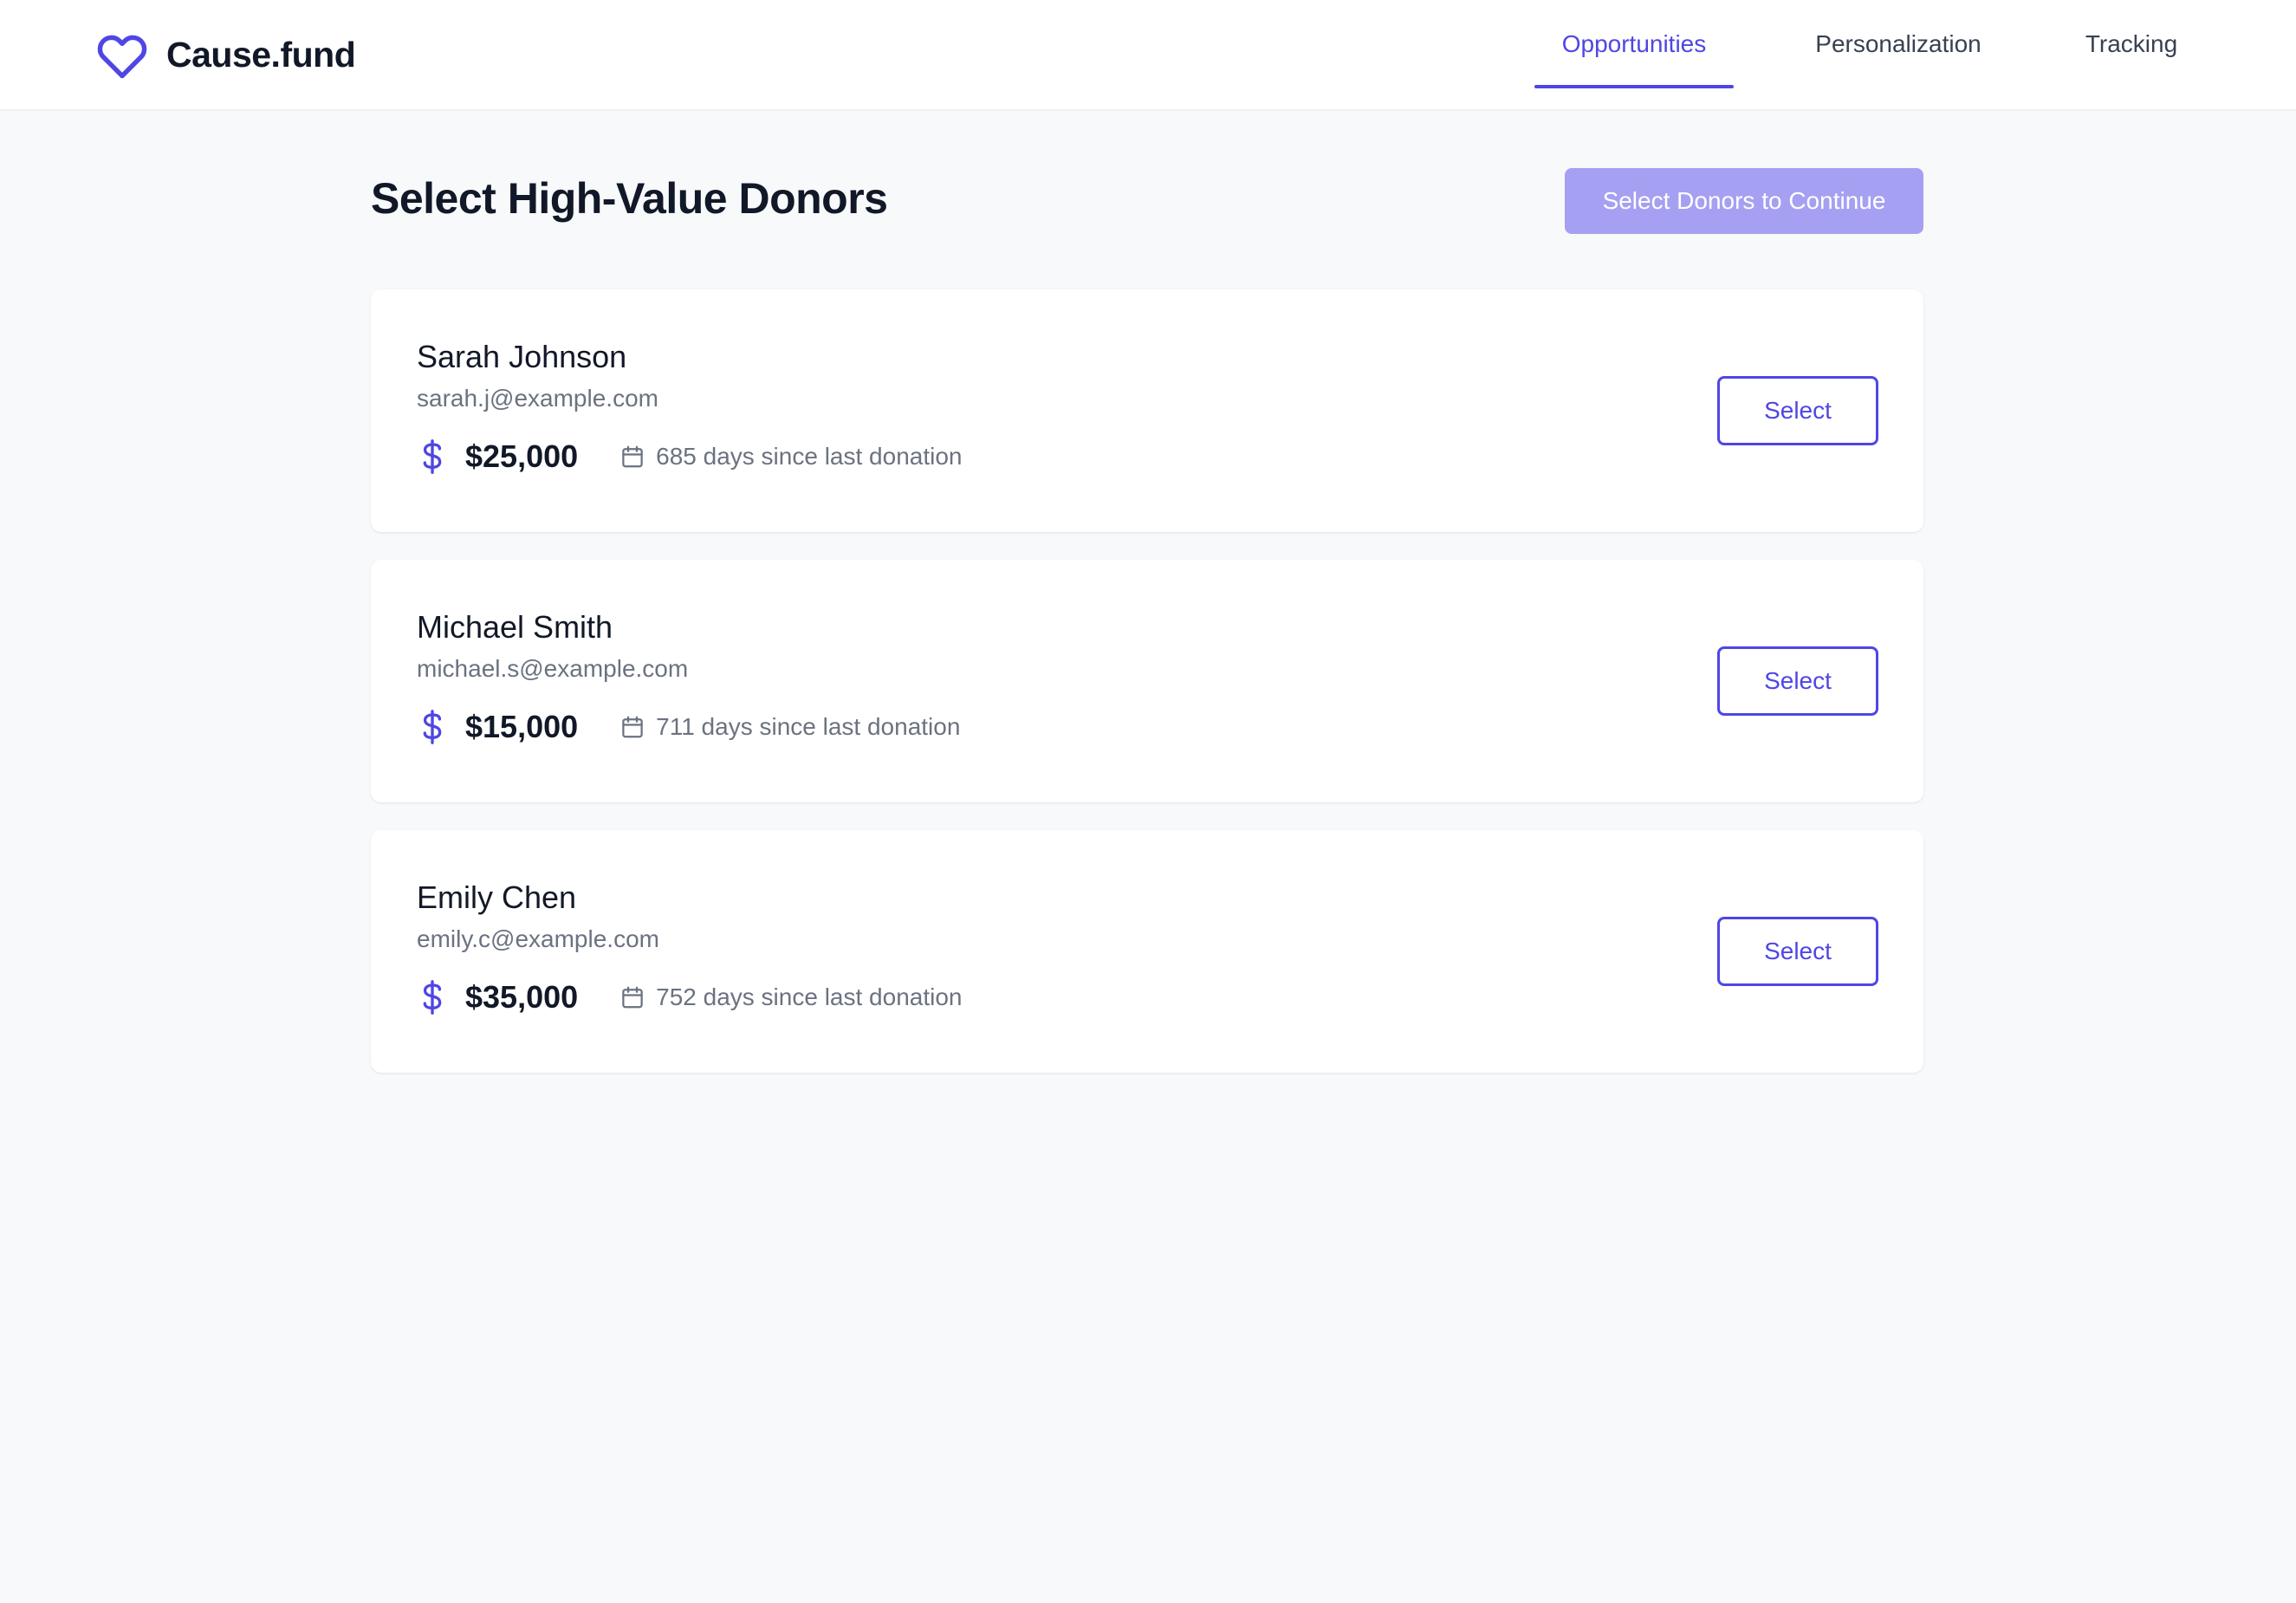 The width and height of the screenshot is (2296, 1603). Describe the element at coordinates (629, 199) in the screenshot. I see `page-title: Select High-Value Donors` at that location.